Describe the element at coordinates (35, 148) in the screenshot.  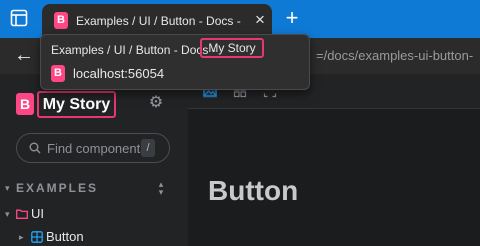
I see `search-icon` at that location.